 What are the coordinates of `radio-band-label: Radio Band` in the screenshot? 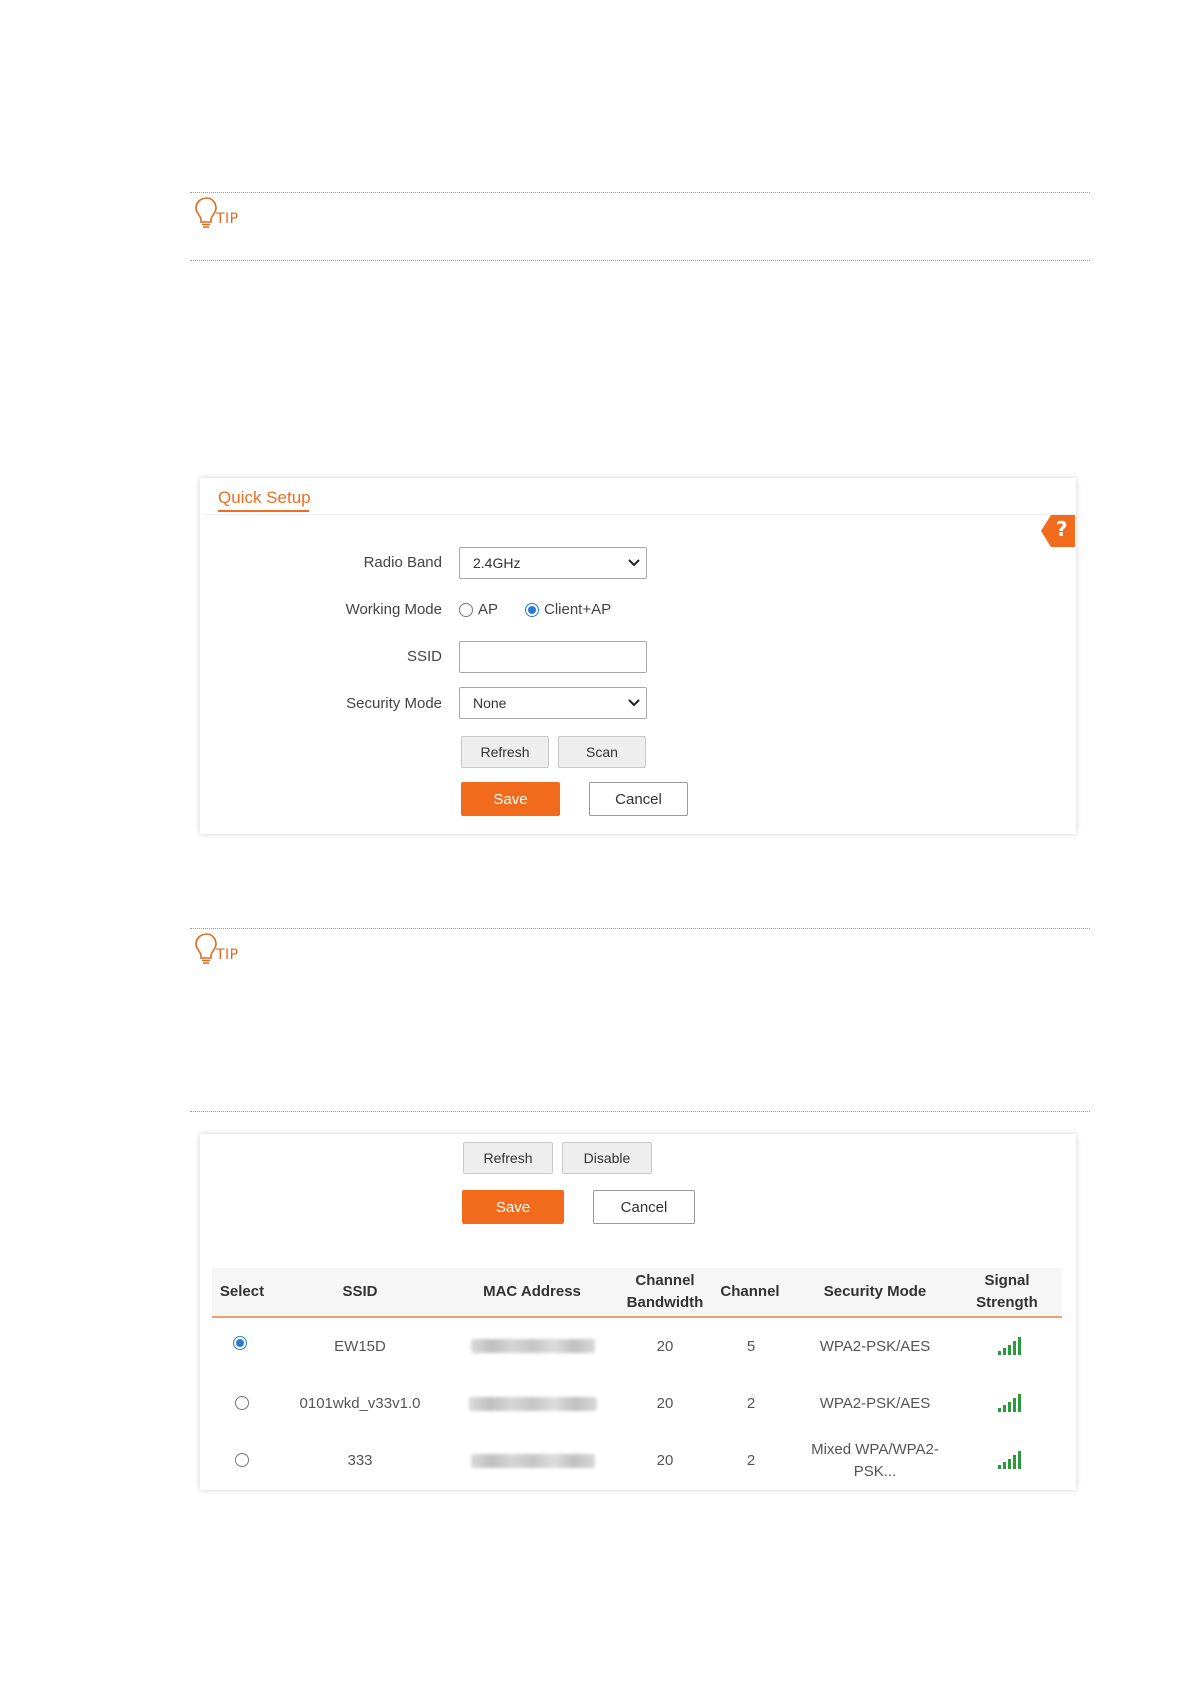 It's located at (402, 562).